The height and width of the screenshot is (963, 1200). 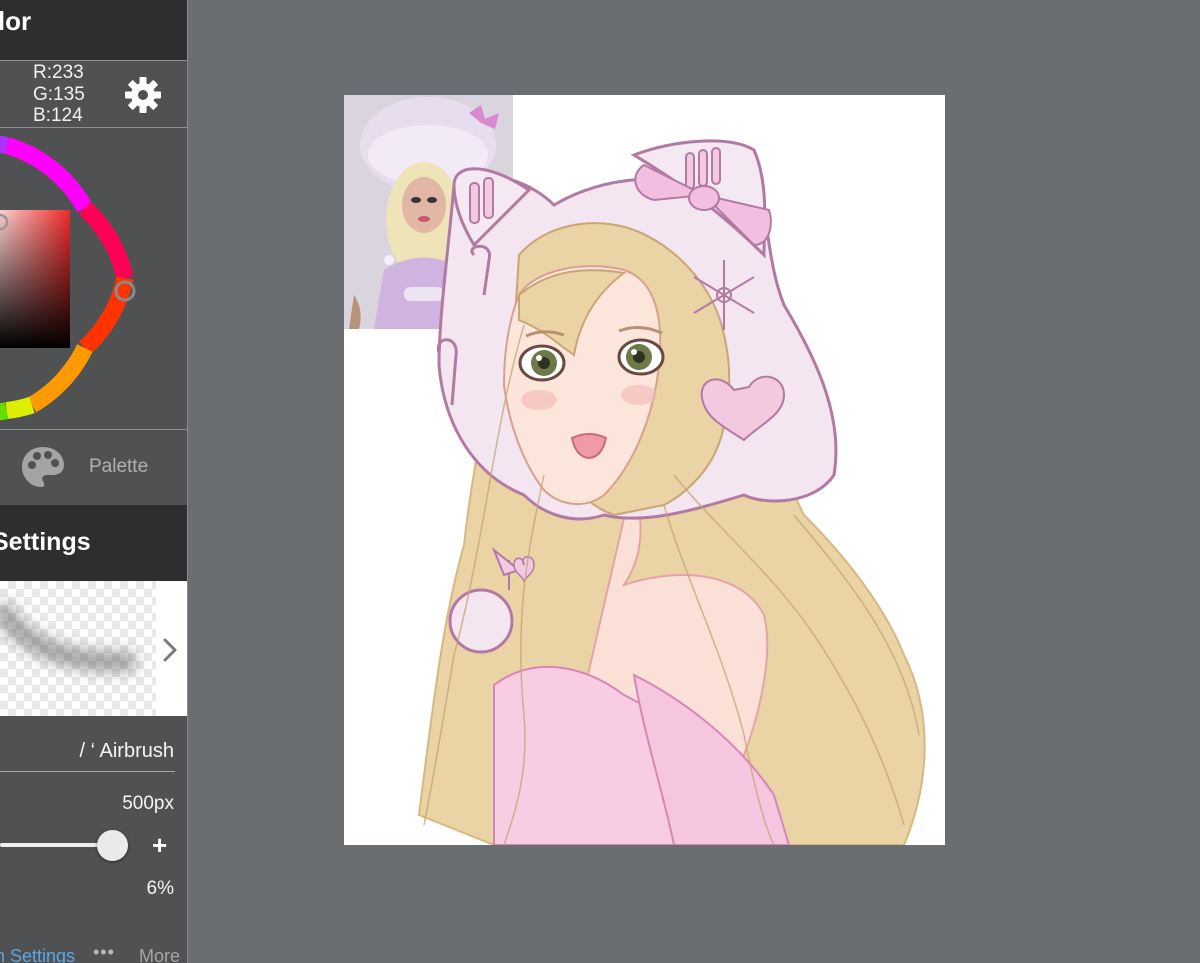 What do you see at coordinates (160, 888) in the screenshot?
I see `brush-opacity-value: 6%` at bounding box center [160, 888].